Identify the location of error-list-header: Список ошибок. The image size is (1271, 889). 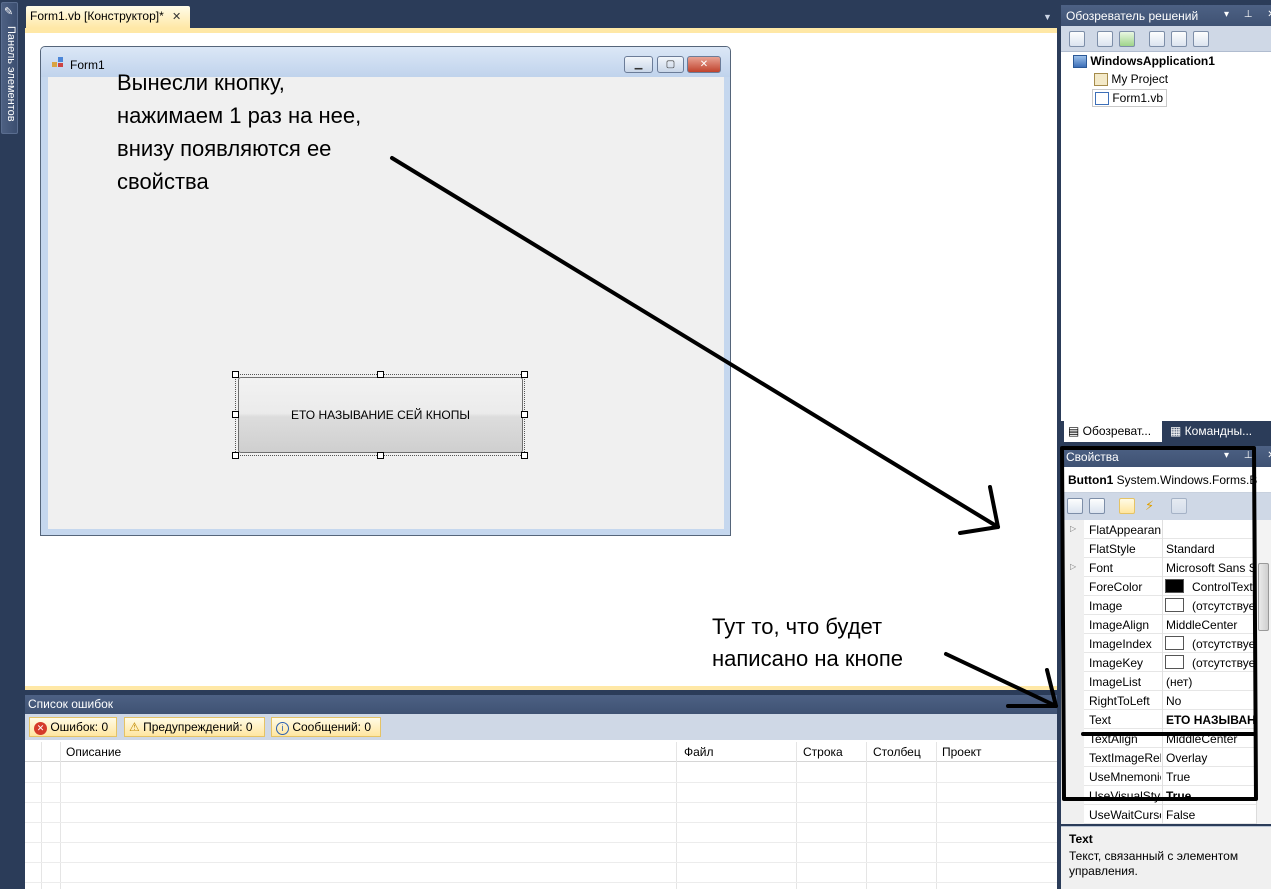
(541, 704).